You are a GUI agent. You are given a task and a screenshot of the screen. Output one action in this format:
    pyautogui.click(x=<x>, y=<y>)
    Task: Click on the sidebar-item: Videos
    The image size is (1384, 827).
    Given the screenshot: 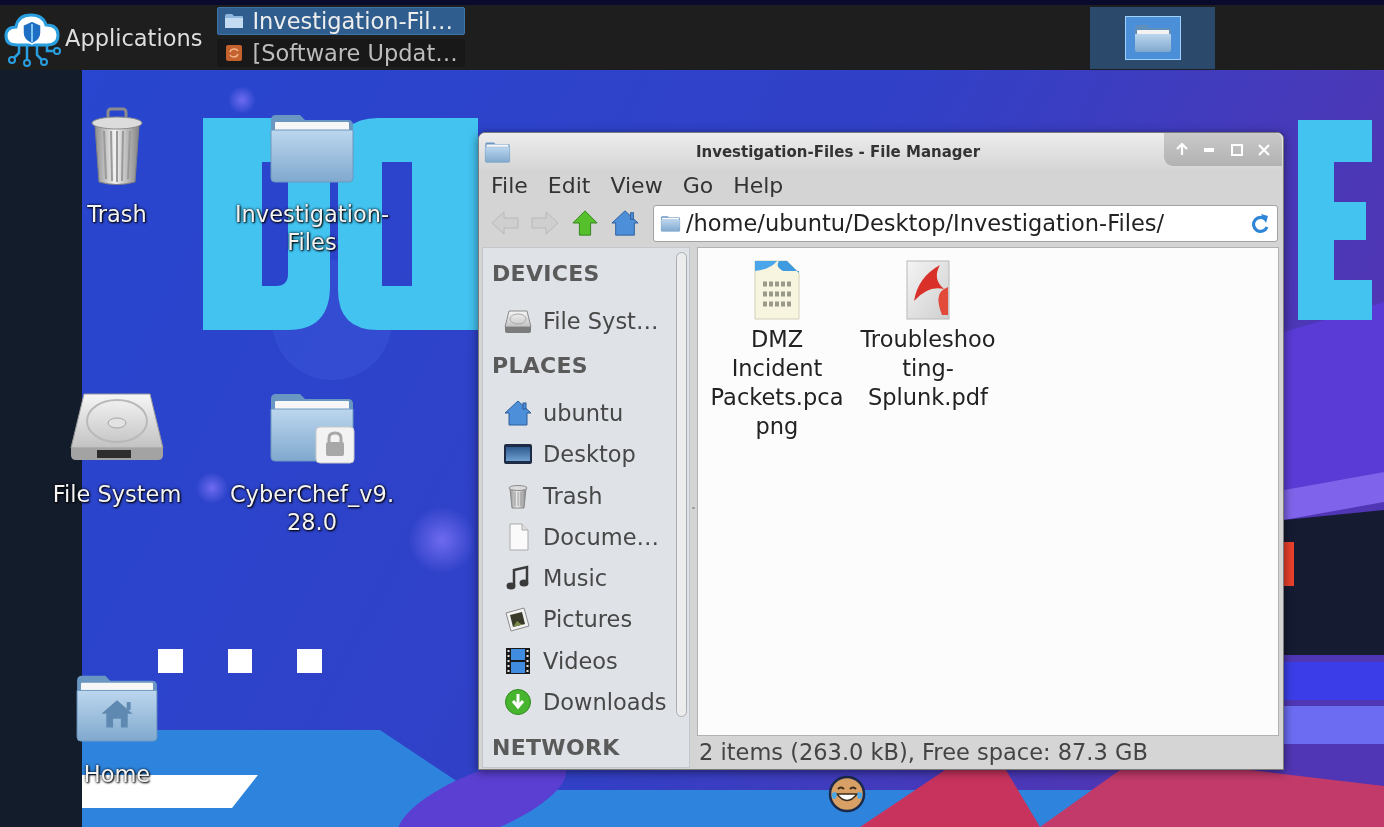 What is the action you would take?
    pyautogui.click(x=579, y=661)
    